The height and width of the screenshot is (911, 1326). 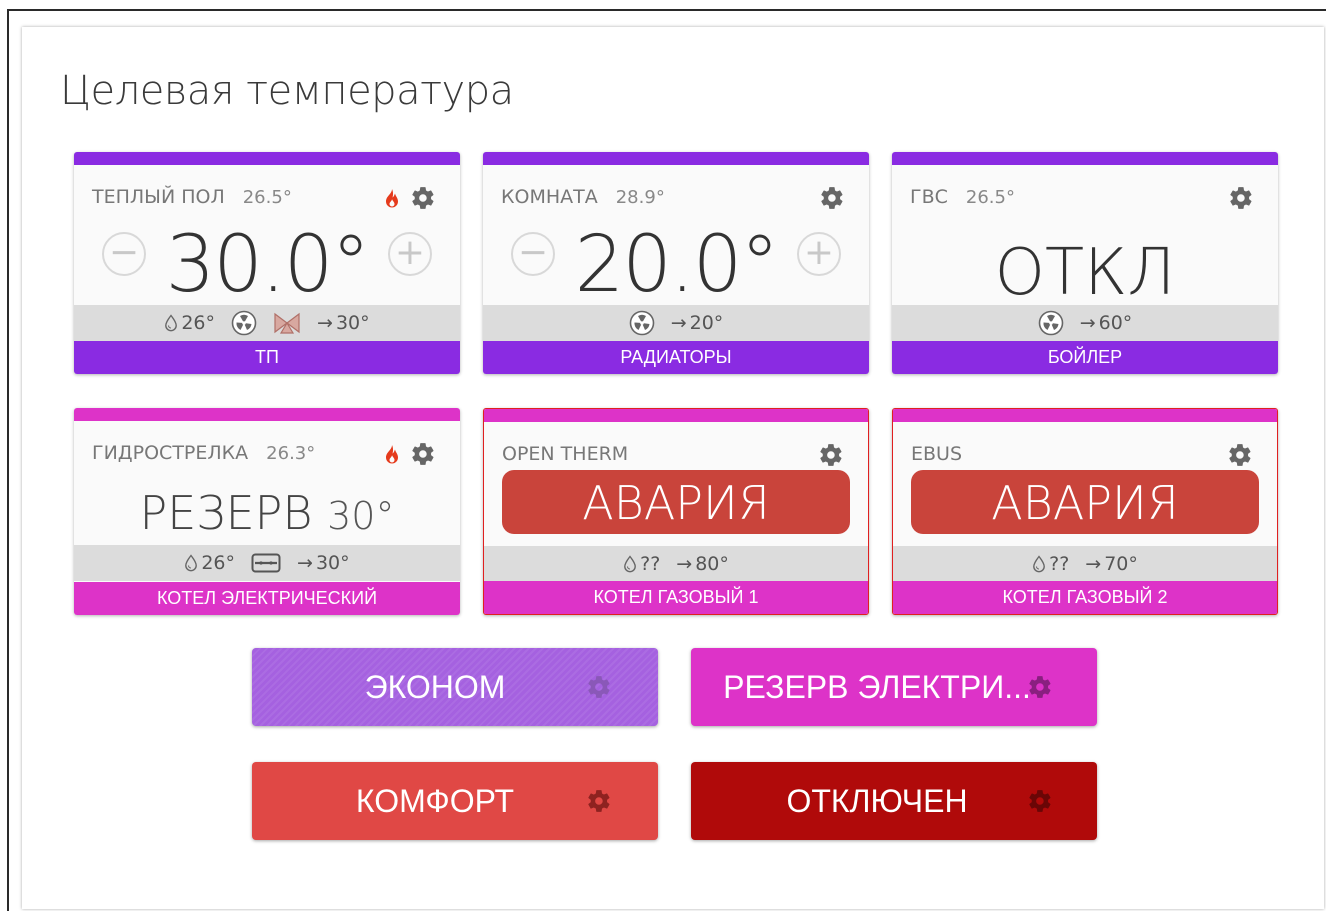 I want to click on info-strip: → 20°, so click(x=676, y=323).